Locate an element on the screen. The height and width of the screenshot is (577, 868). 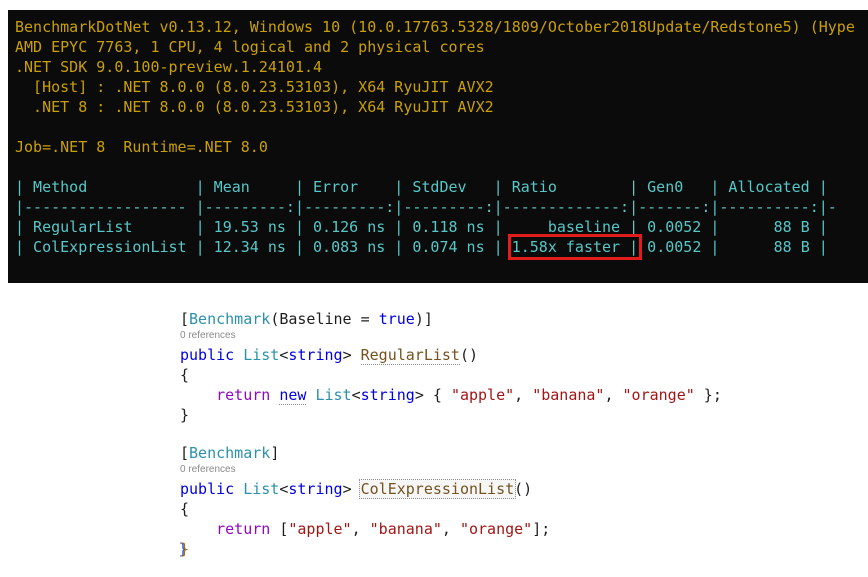
terminal-line-job: Job=.NET 8 Runtime=.NET 8.0 is located at coordinates (141, 147).